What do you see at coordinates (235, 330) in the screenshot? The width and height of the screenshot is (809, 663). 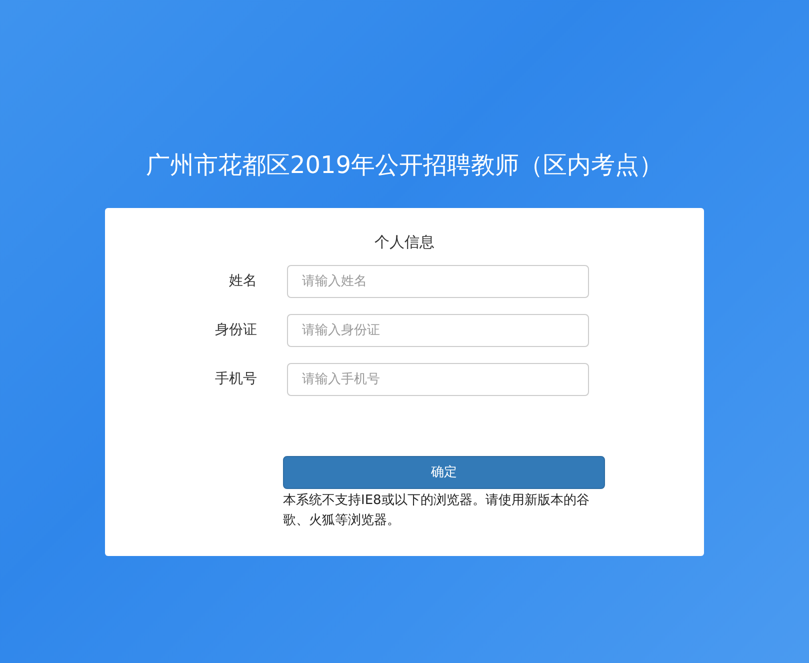 I see `field-label: 身份证` at bounding box center [235, 330].